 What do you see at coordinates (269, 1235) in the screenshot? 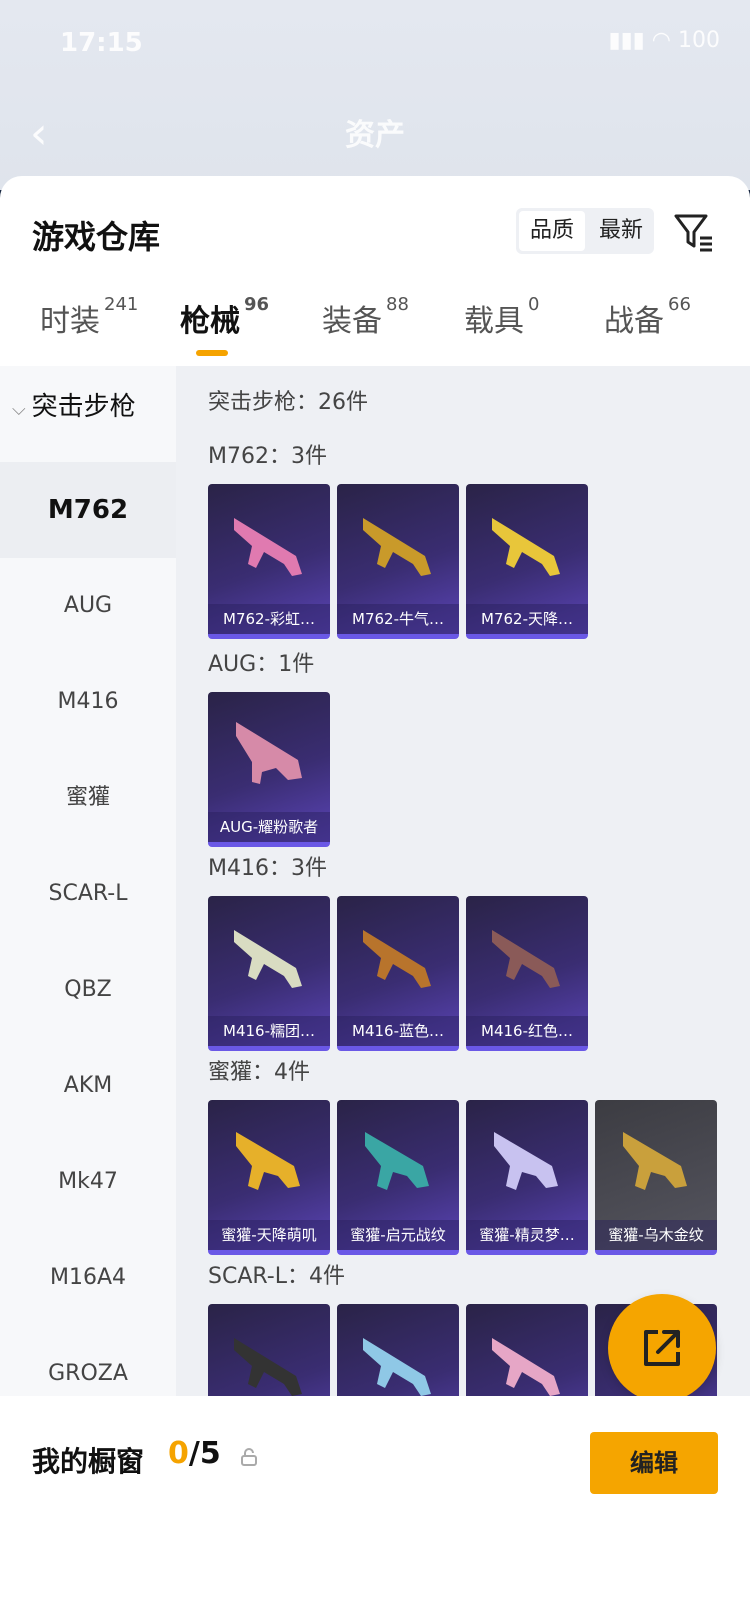
I see `weapon-card-label: 蜜獾-天降萌叽` at bounding box center [269, 1235].